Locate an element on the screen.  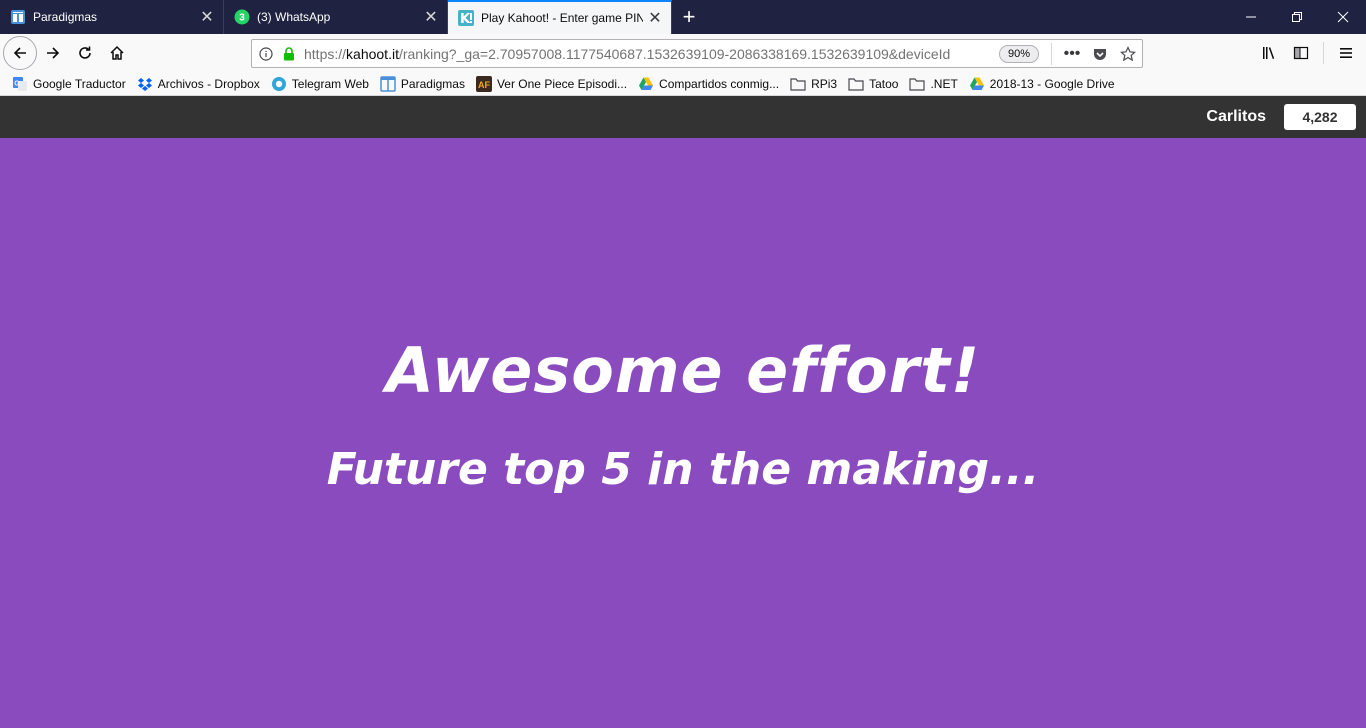
pocket-icon is located at coordinates (1100, 54).